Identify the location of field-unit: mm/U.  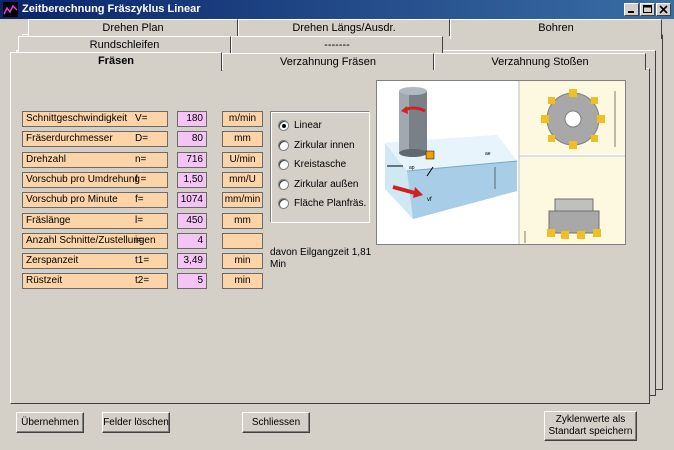
(242, 179).